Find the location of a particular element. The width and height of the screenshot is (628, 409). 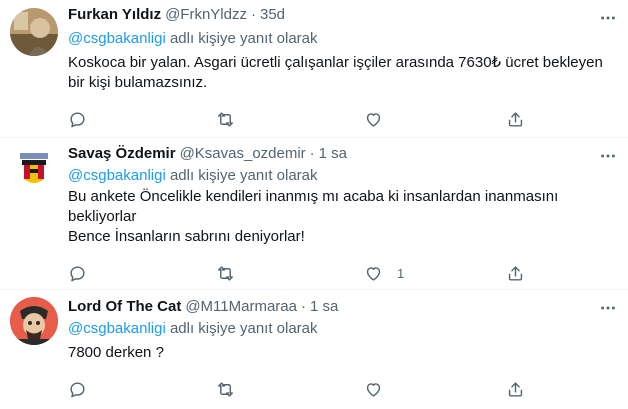

user-handle: @Ksavas_ozdemir is located at coordinates (243, 154).